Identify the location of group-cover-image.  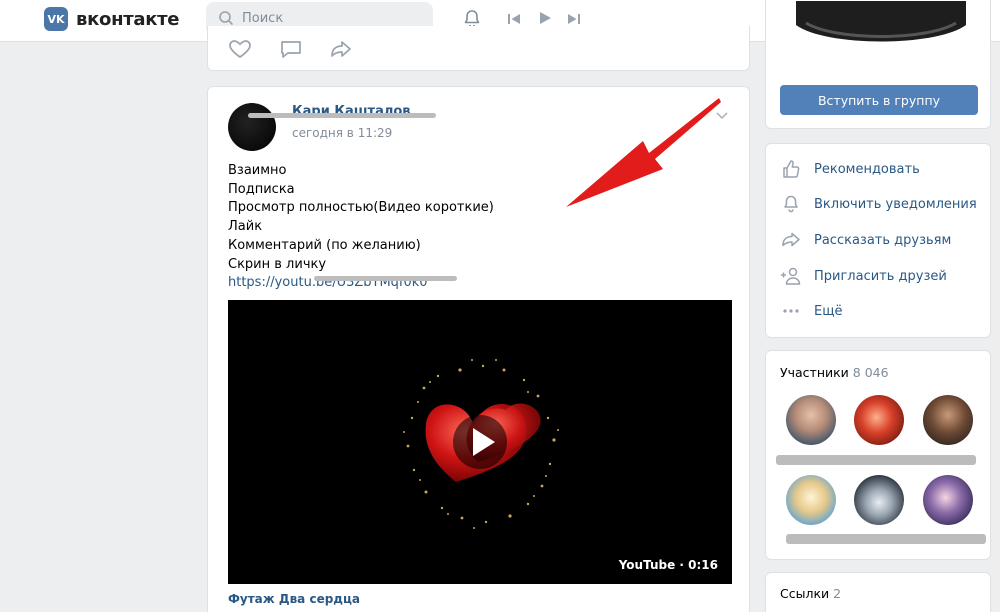
(881, 21).